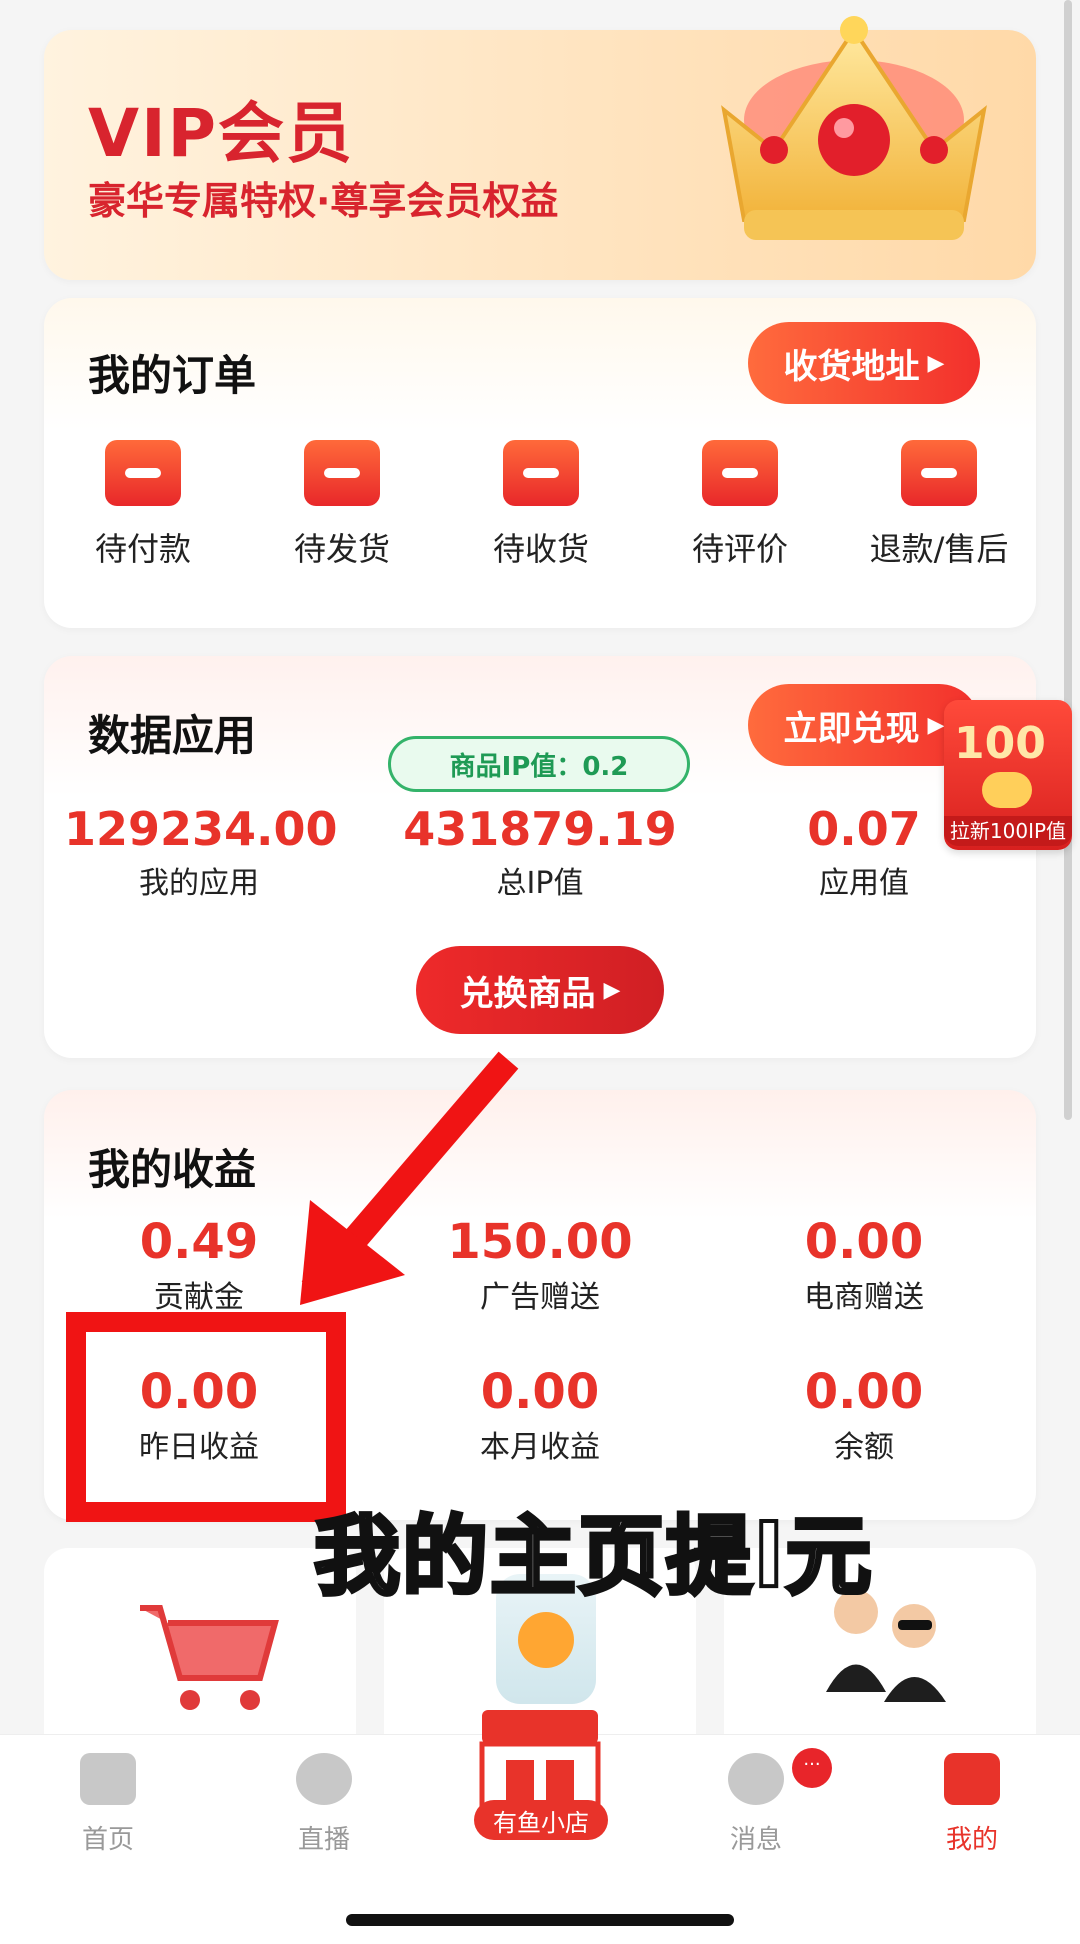 This screenshot has height=1944, width=1080. Describe the element at coordinates (142, 549) in the screenshot. I see `order-label: 待付款` at that location.